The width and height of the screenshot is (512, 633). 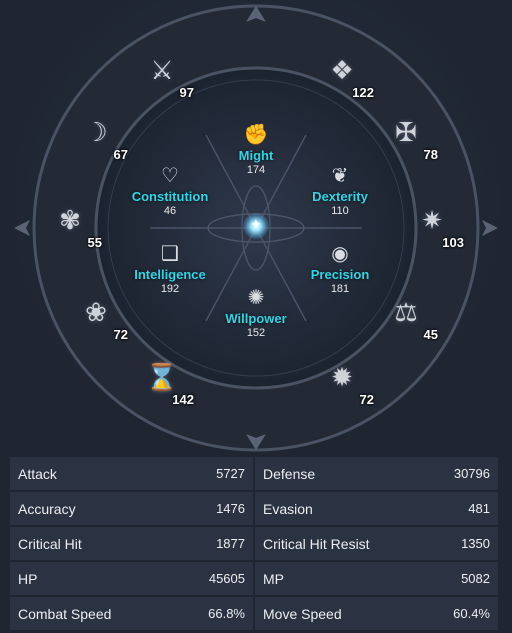 What do you see at coordinates (170, 289) in the screenshot?
I see `stat-value: 192` at bounding box center [170, 289].